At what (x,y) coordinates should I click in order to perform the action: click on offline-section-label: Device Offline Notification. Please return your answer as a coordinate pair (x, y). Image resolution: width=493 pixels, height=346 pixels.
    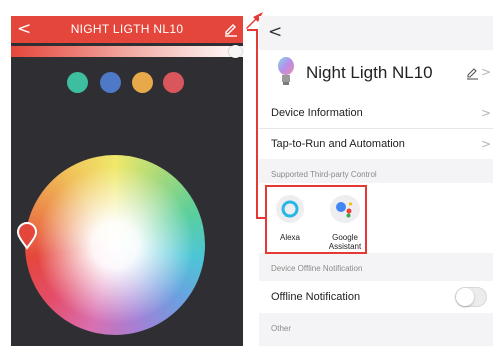
    Looking at the image, I should click on (317, 268).